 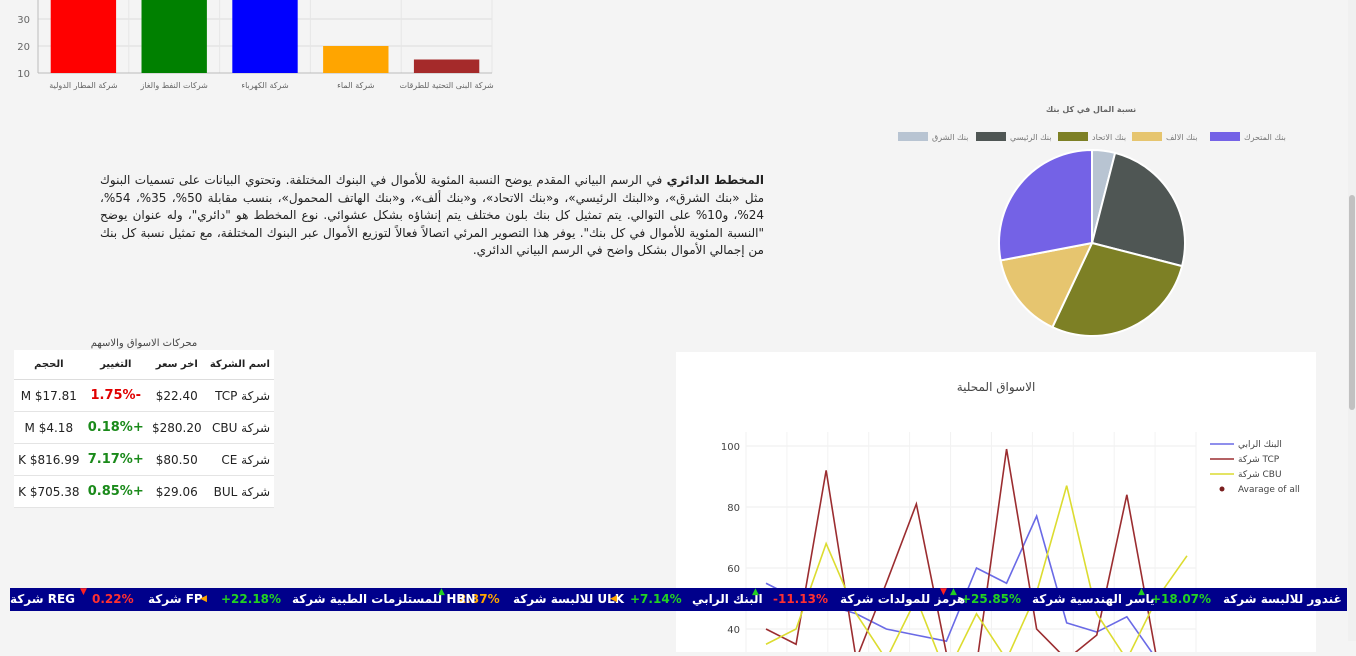 I want to click on ticker-label: للمستلزمات الطبية شركة HBN, so click(x=384, y=599).